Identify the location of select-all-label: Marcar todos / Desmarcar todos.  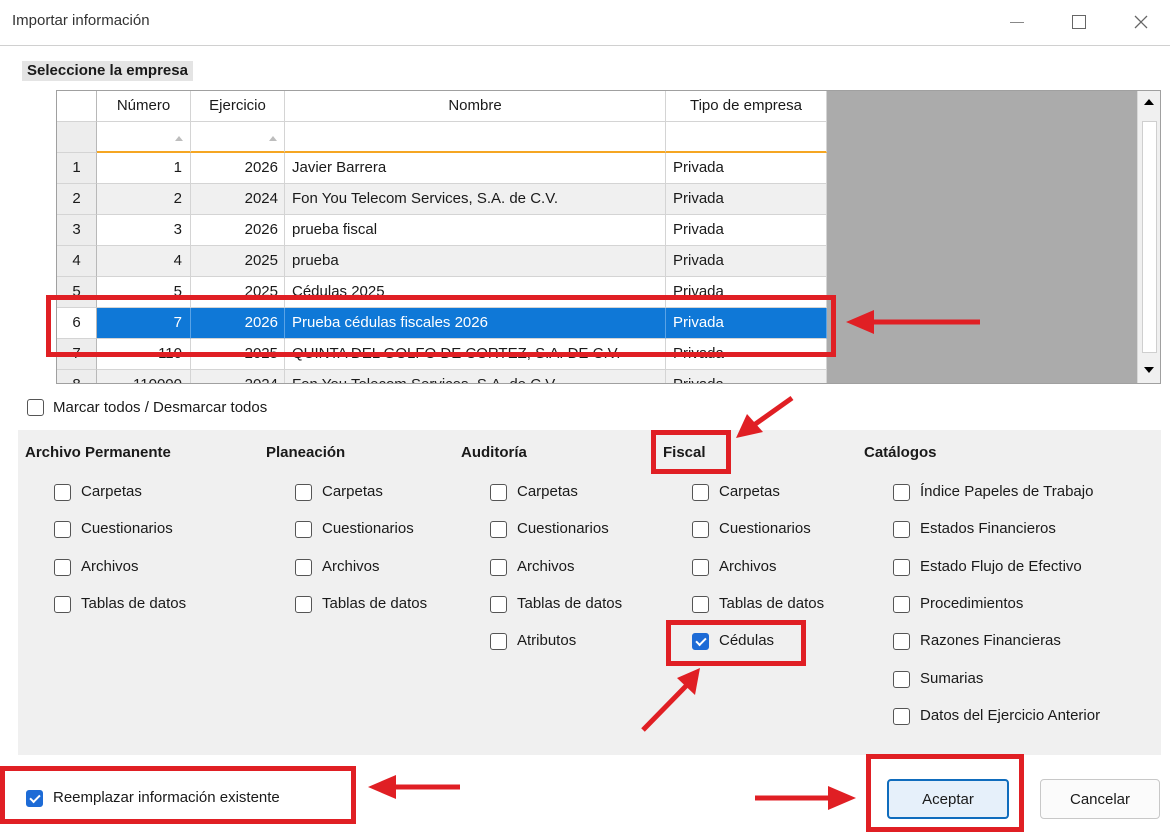
(160, 407).